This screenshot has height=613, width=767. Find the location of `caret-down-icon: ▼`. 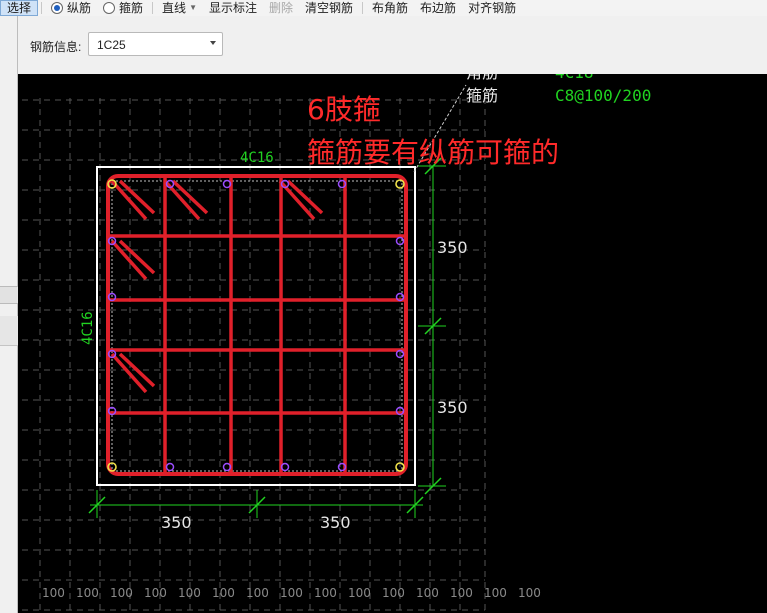

caret-down-icon: ▼ is located at coordinates (193, 7).